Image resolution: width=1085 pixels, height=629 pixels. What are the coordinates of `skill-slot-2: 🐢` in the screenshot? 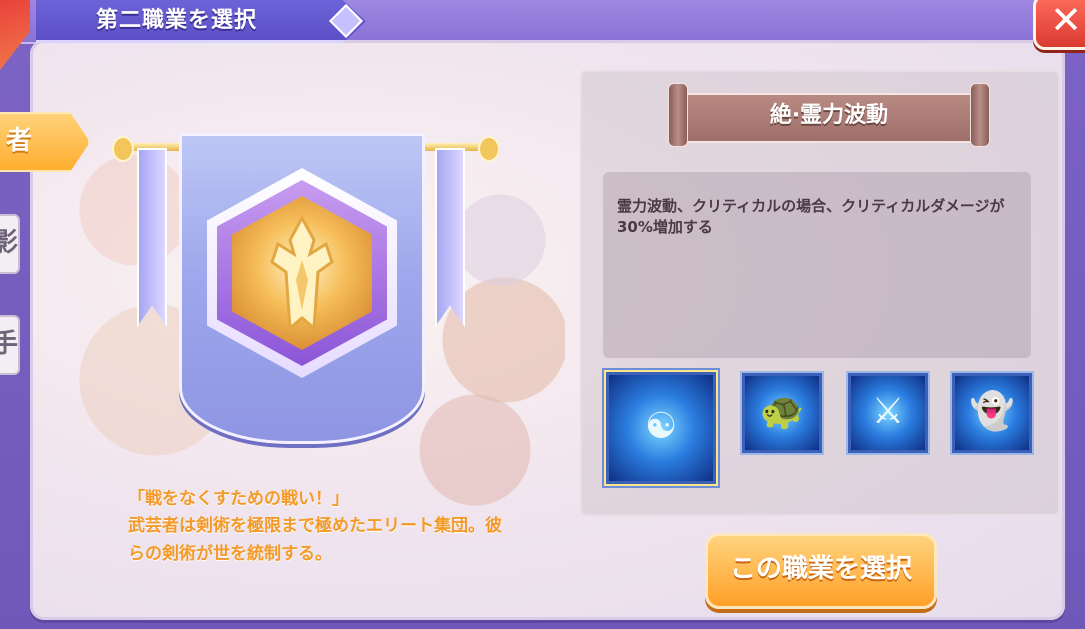 It's located at (782, 413).